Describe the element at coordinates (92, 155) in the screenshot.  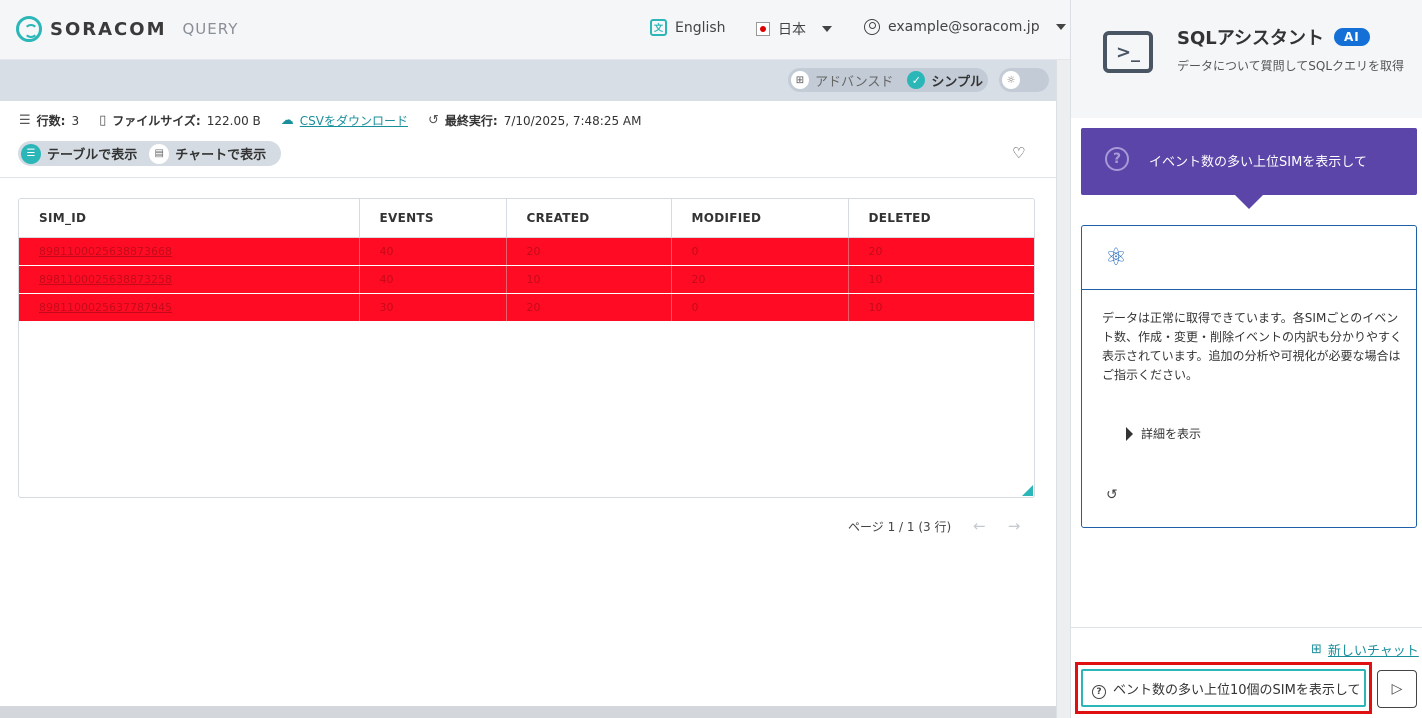
I see `view-table-label: テーブルで表示` at that location.